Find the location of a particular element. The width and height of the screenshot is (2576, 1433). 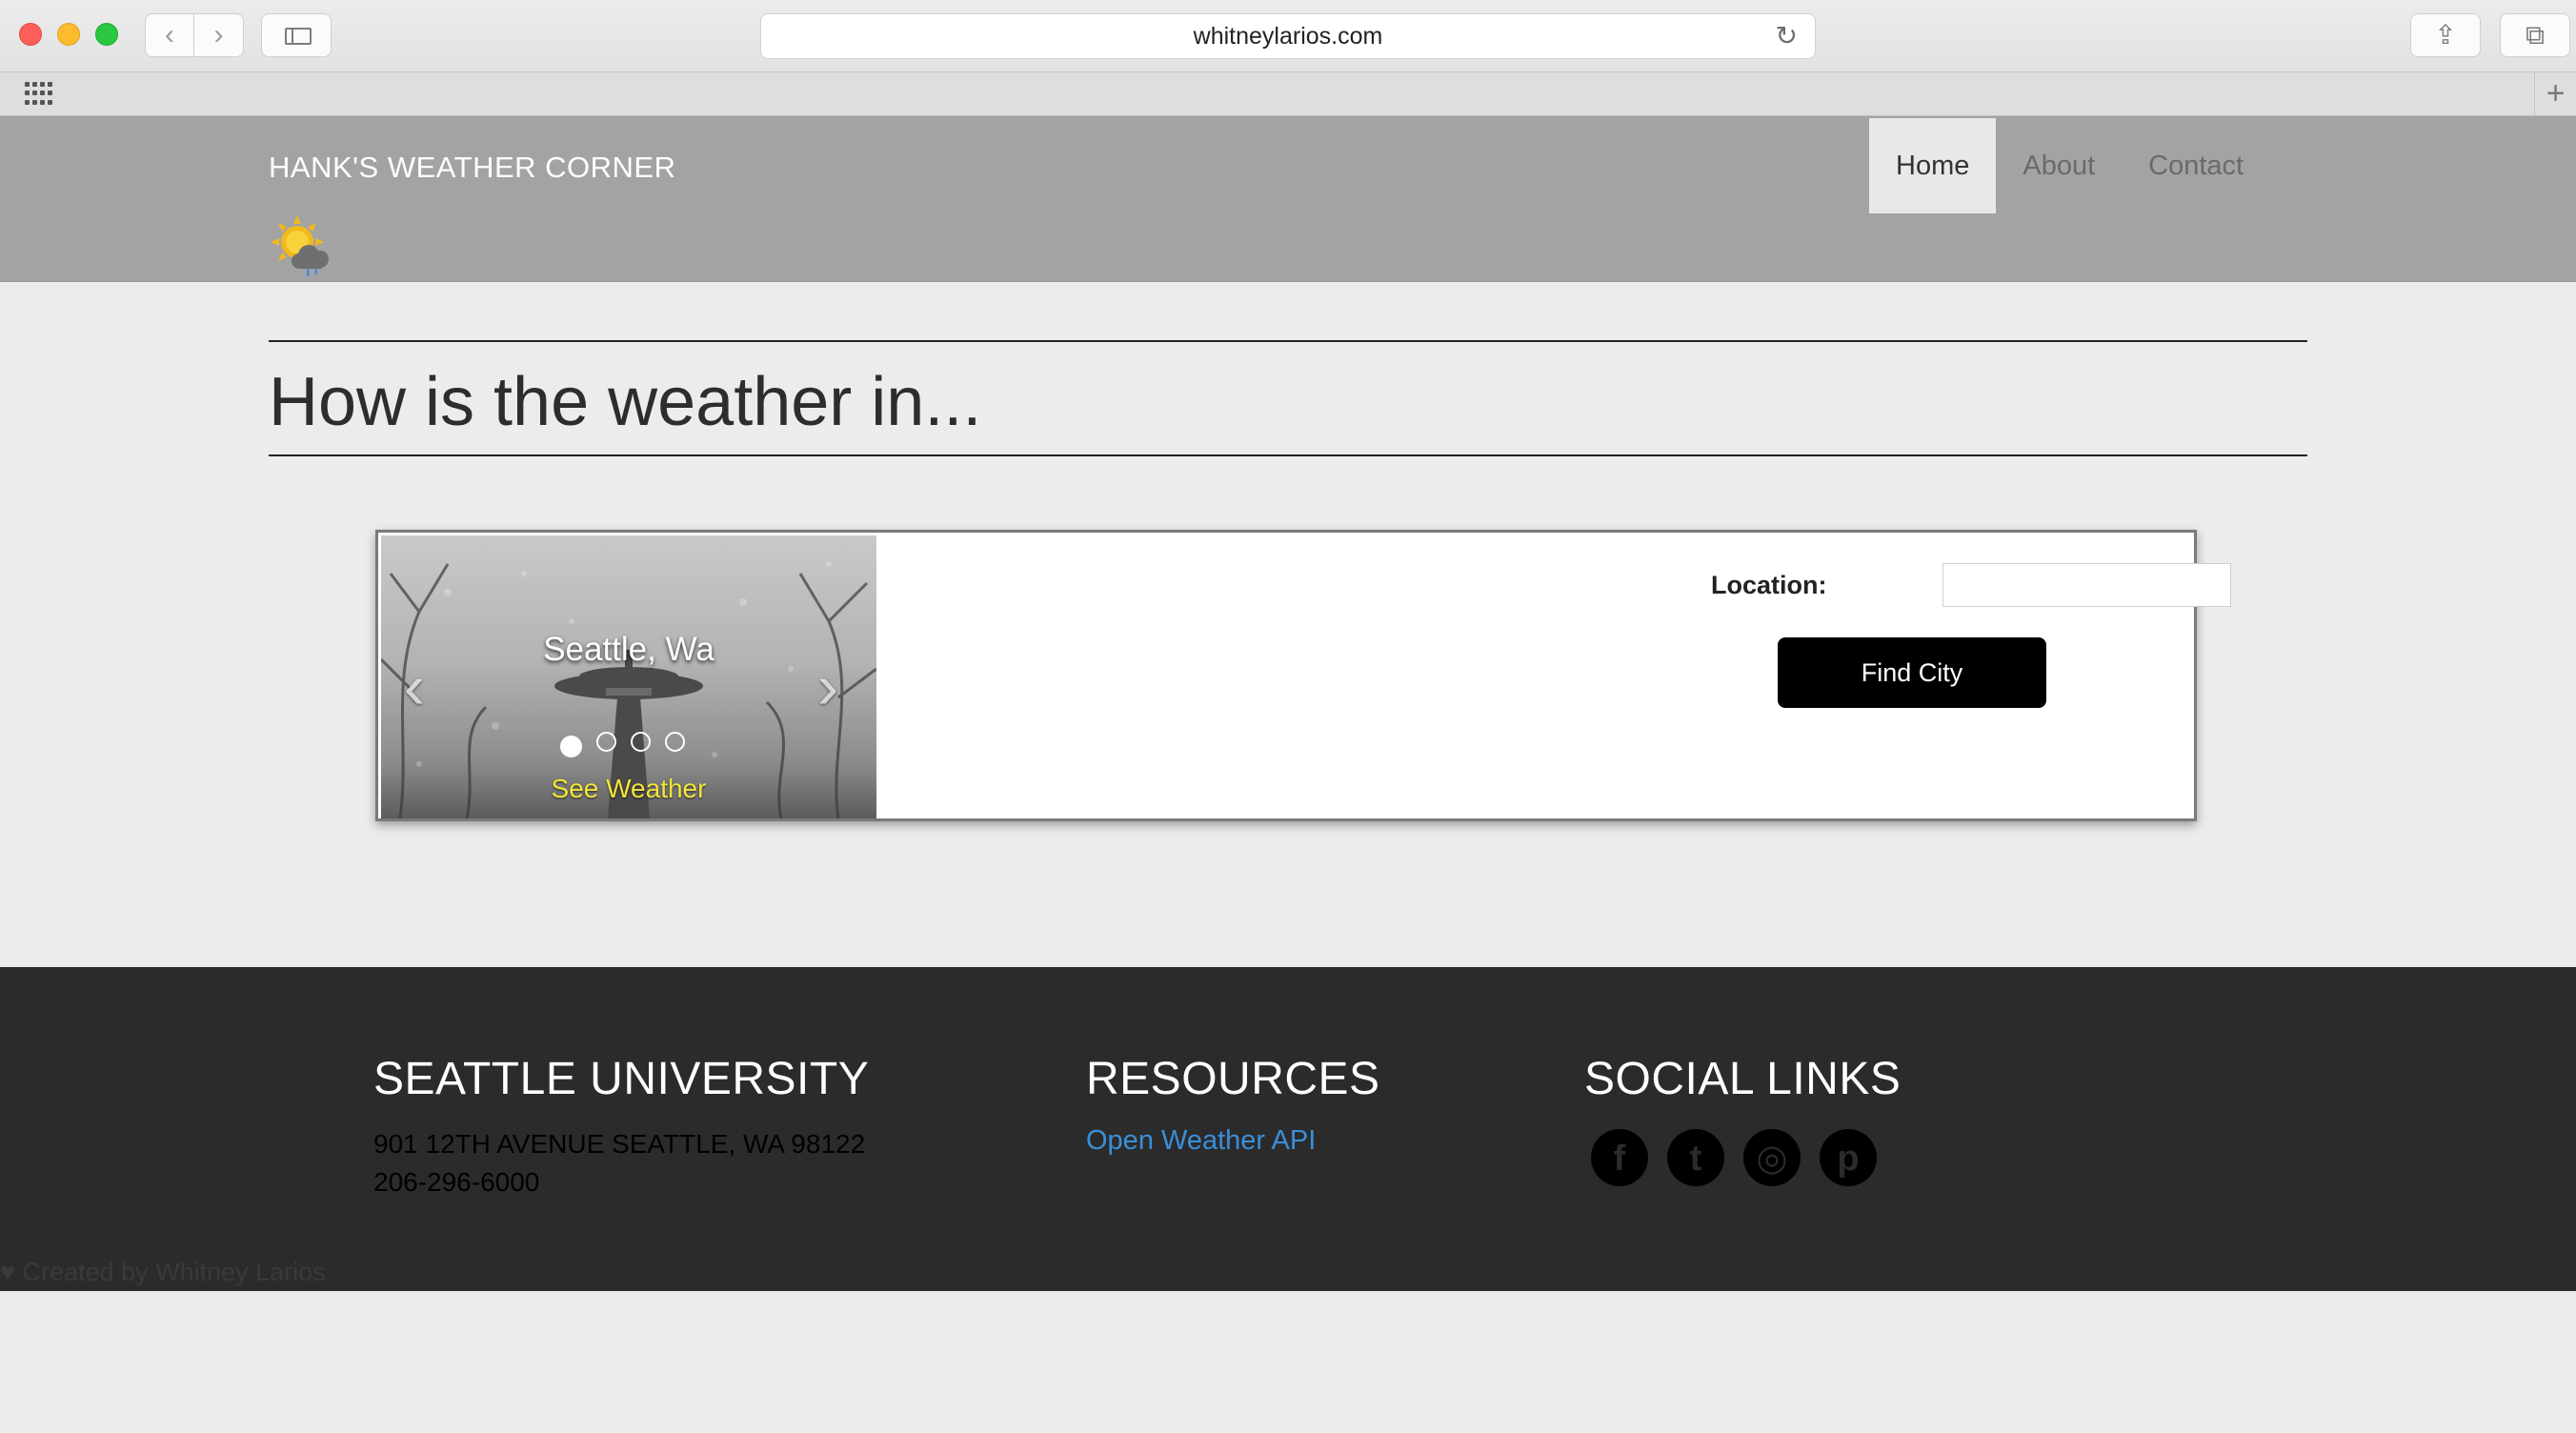

sidebar-toggle-button is located at coordinates (297, 35).